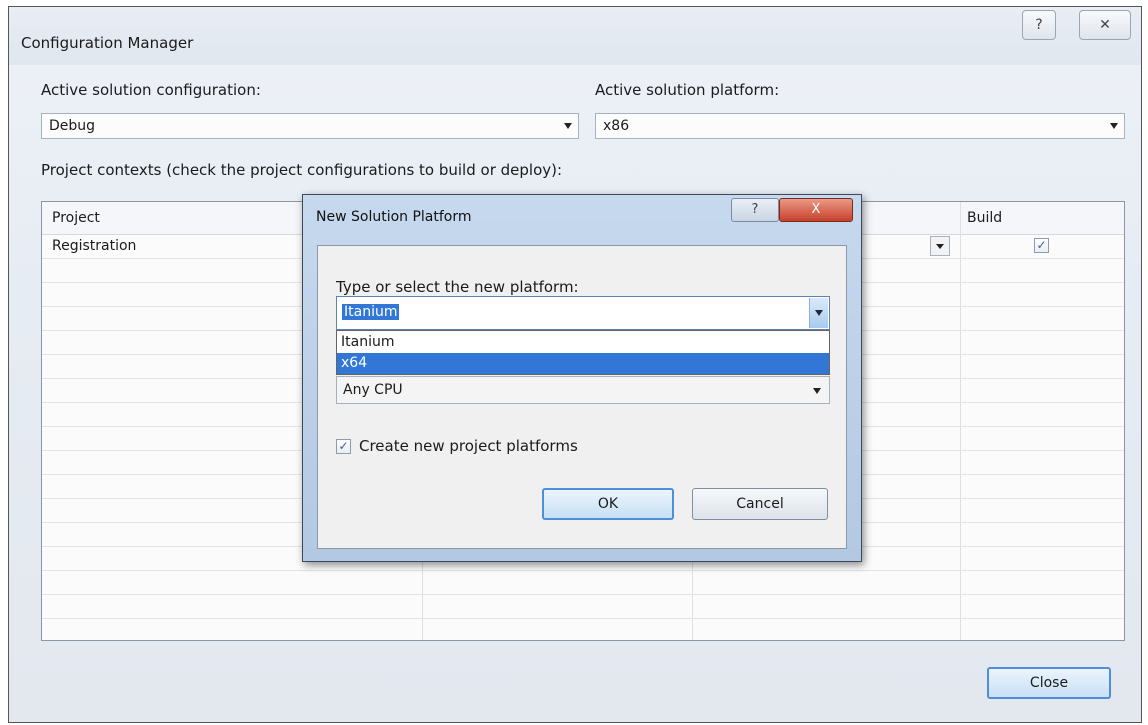 This screenshot has width=1148, height=725. Describe the element at coordinates (985, 218) in the screenshot. I see `column-header-build: Build` at that location.